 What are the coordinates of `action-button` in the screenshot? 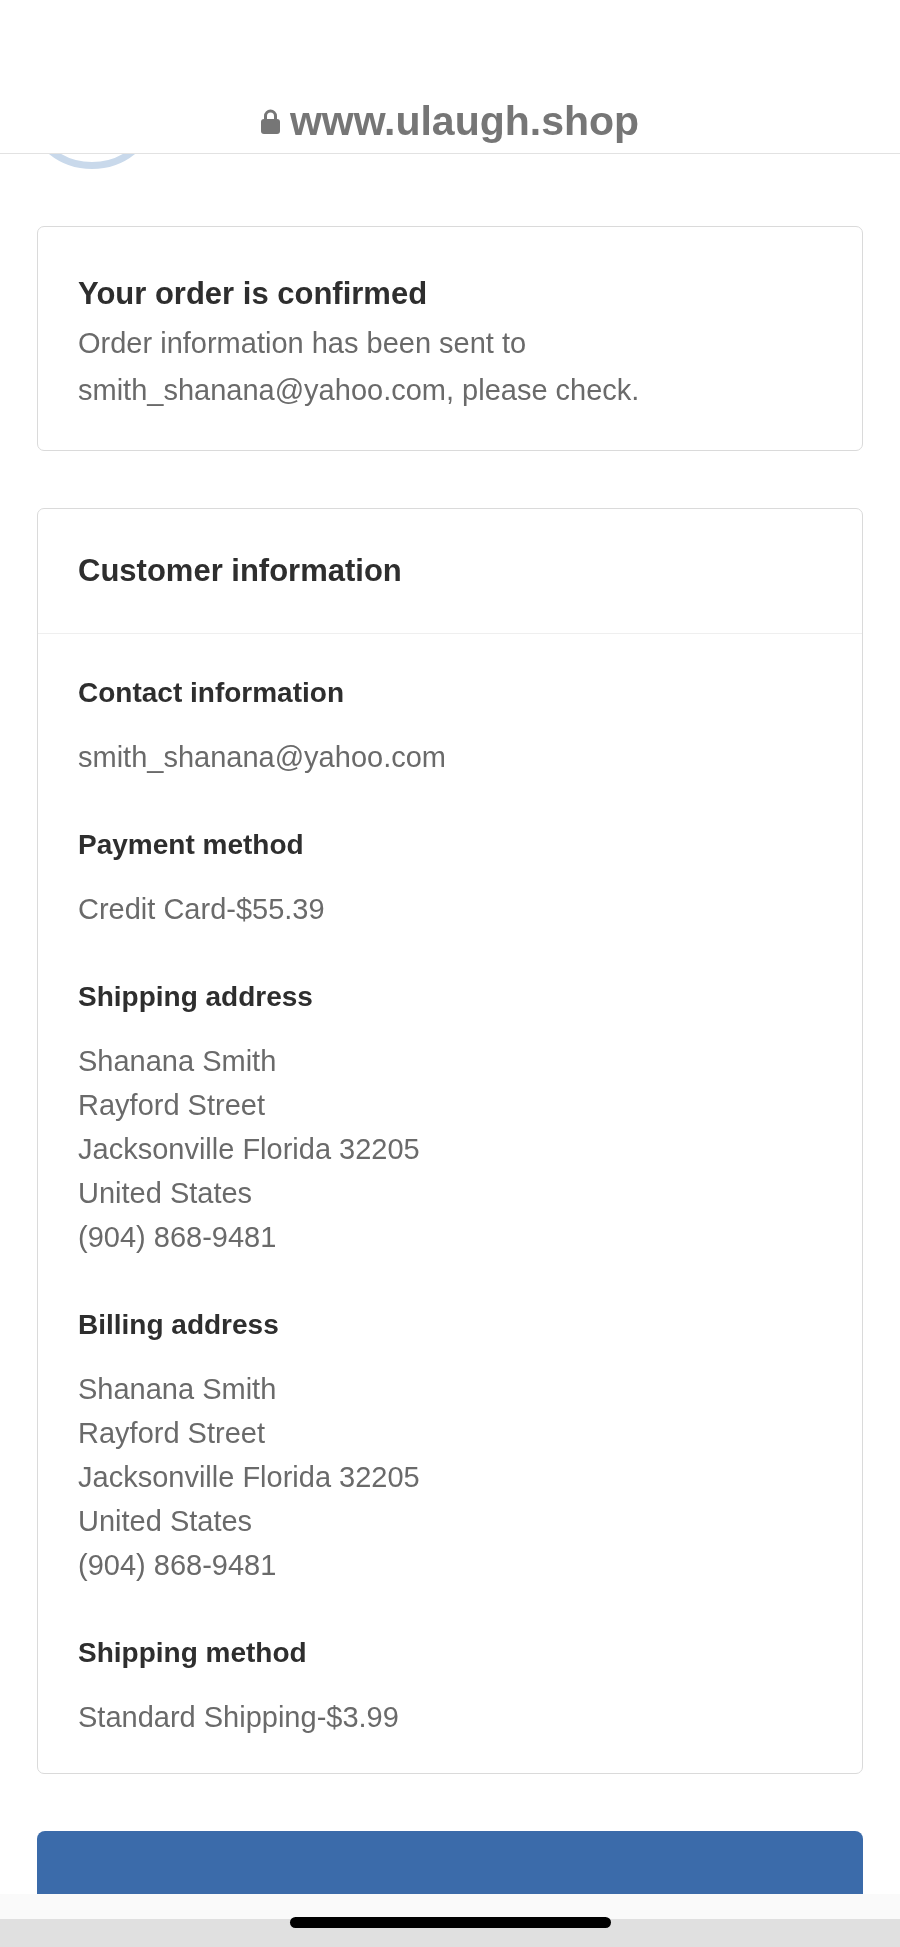 It's located at (450, 1862).